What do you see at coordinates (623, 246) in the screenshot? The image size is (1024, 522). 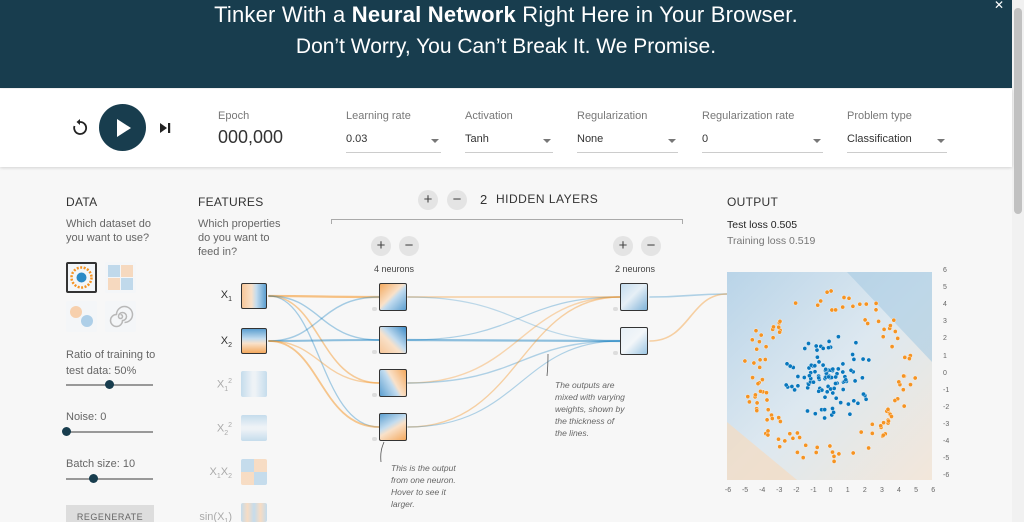 I see `add-neuron-layer2-button: +` at bounding box center [623, 246].